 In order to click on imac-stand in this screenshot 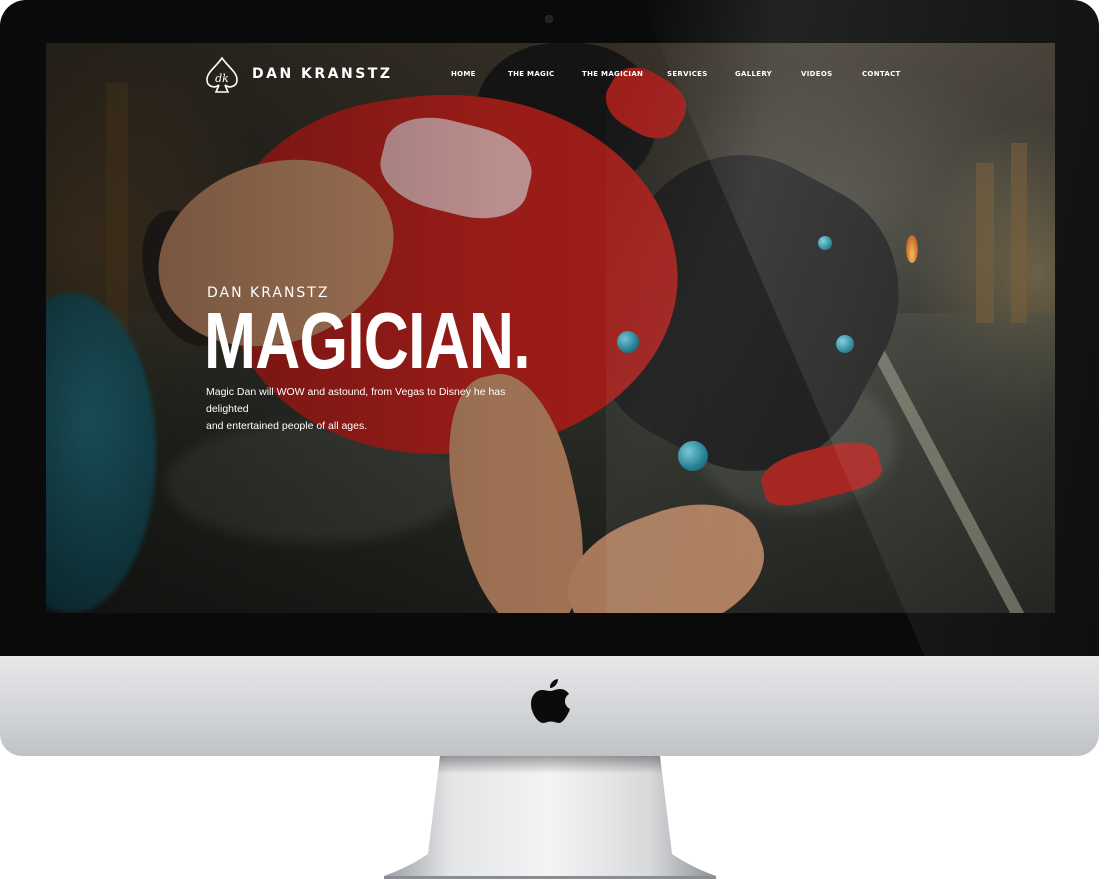, I will do `click(550, 817)`.